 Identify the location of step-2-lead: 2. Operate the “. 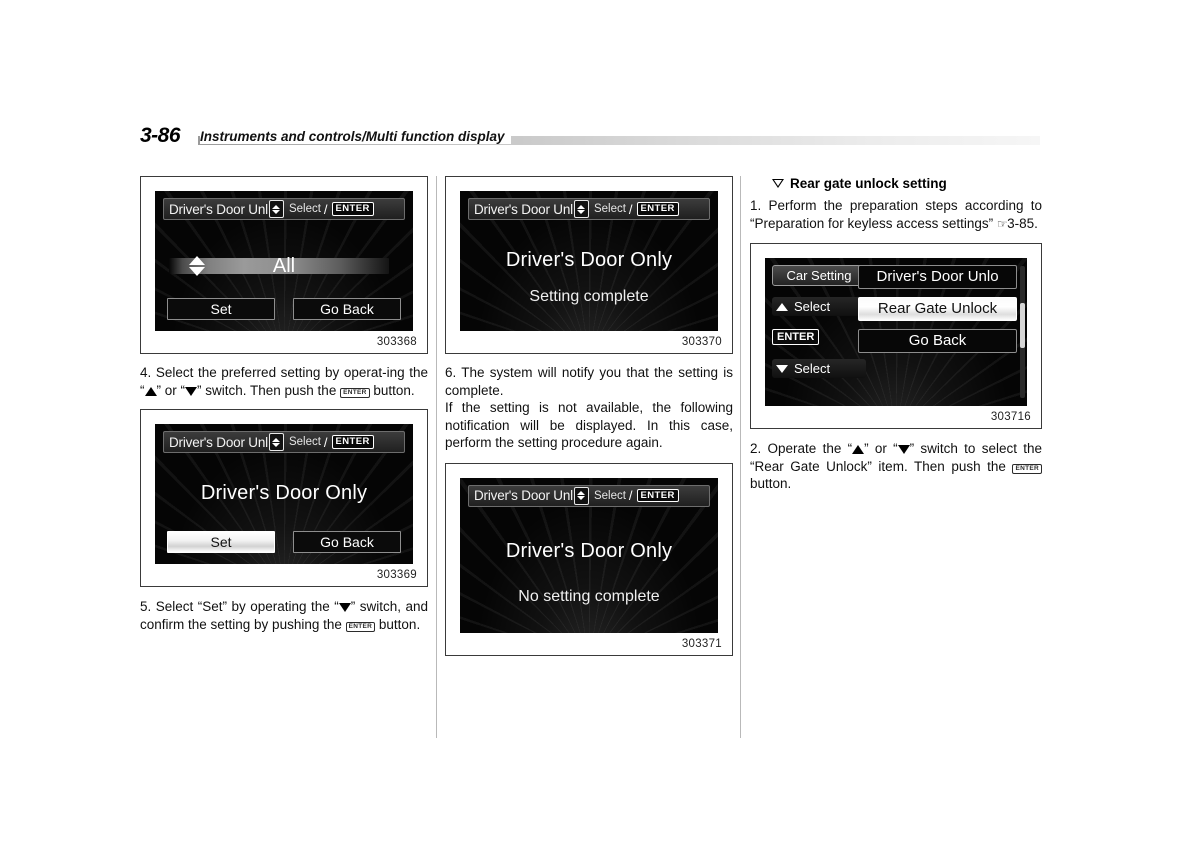
(801, 448).